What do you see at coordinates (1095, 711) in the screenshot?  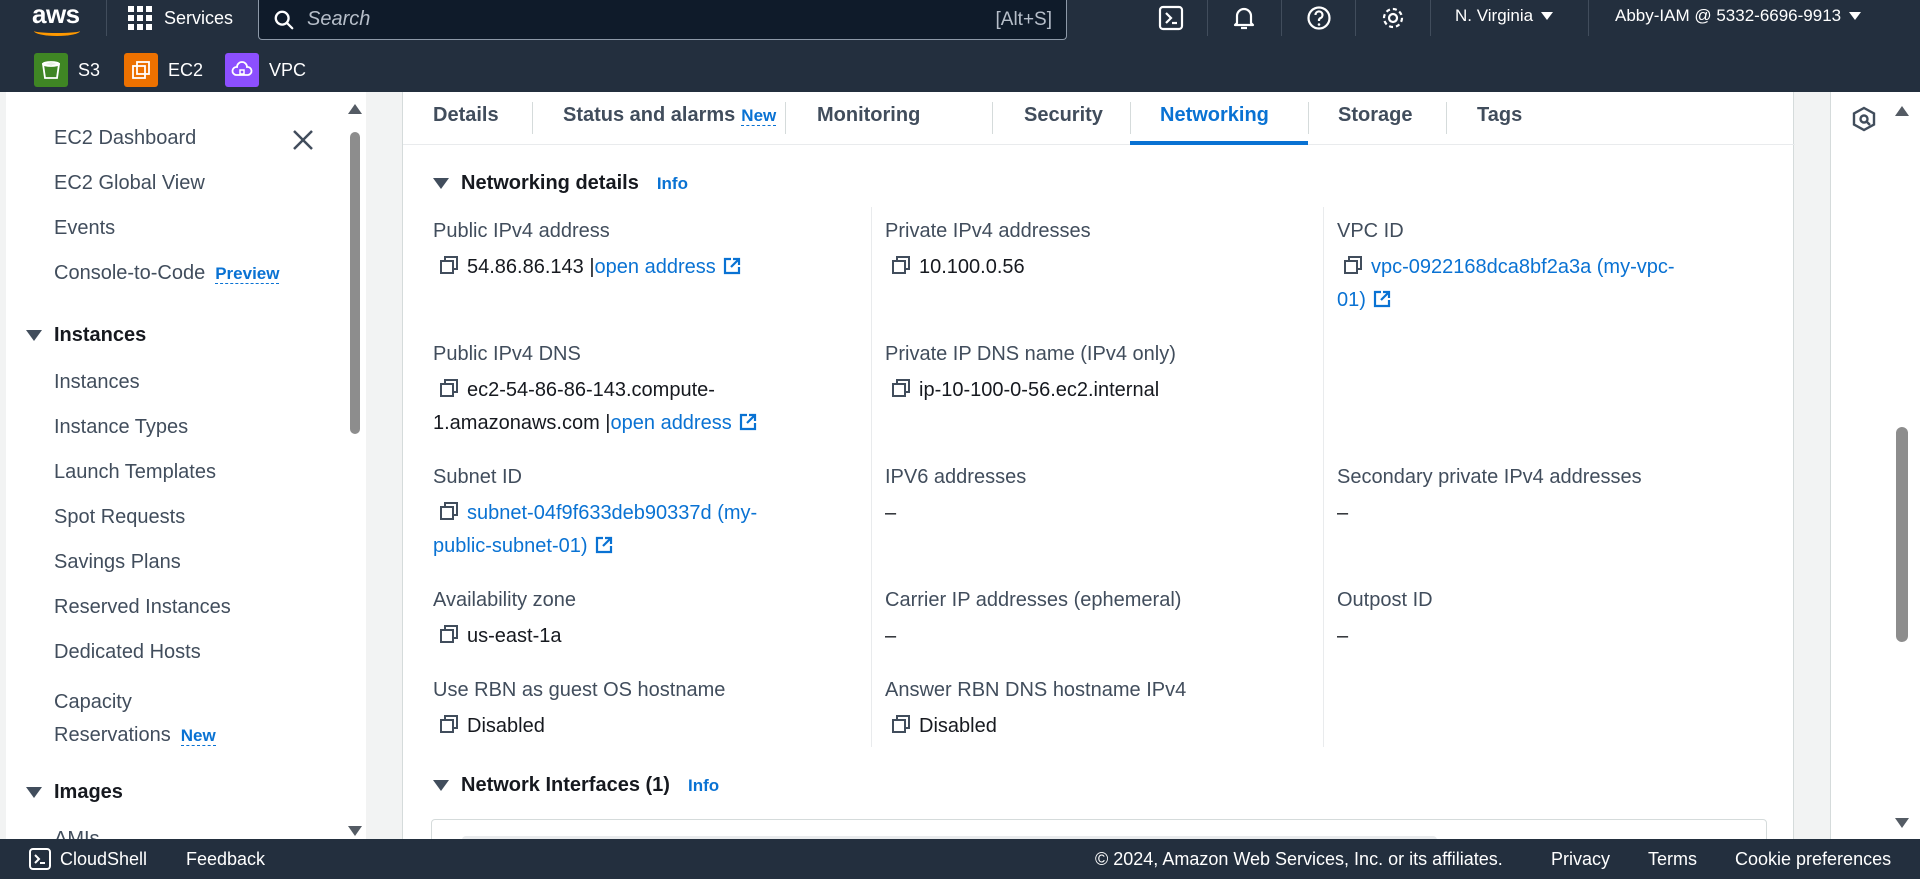 I see `field-answer-rbn-dns: Answer RBN DNS hostname IPv4 Disabled` at bounding box center [1095, 711].